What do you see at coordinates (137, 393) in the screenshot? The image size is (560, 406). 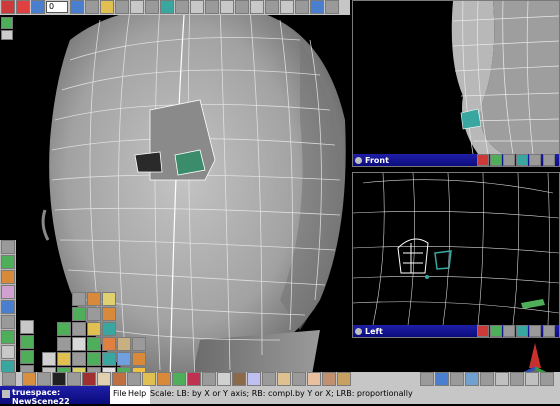 I see `menu-help: Help` at bounding box center [137, 393].